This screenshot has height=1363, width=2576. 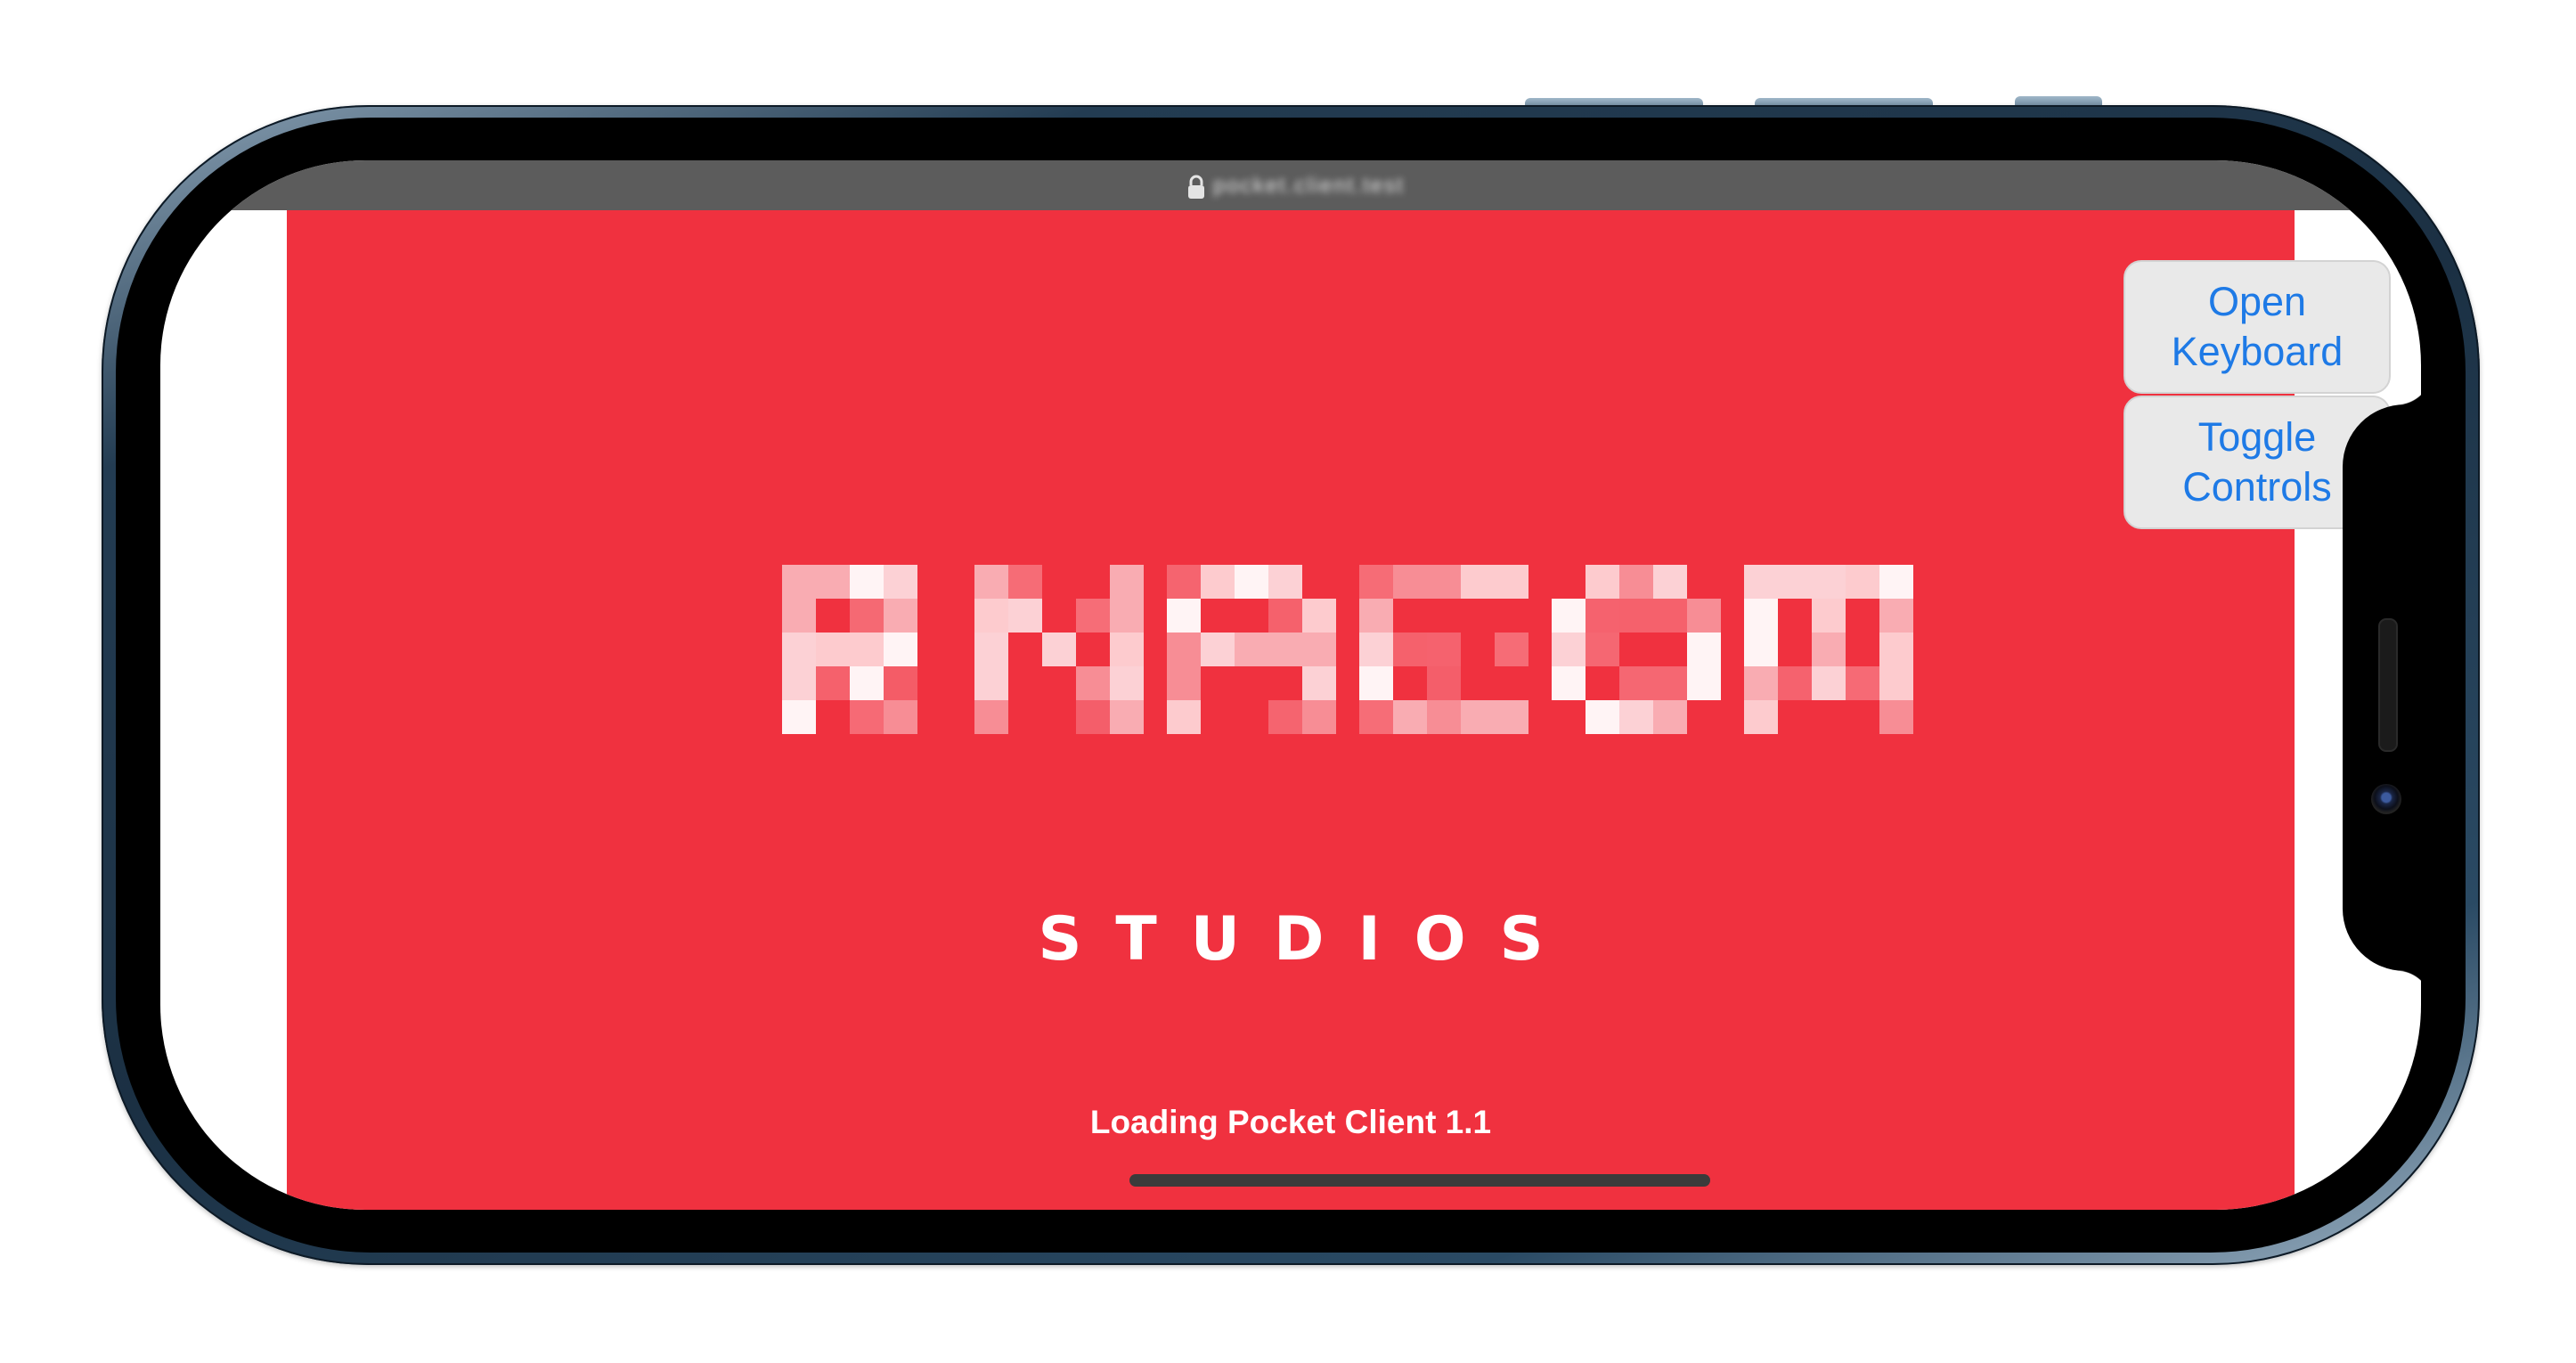 What do you see at coordinates (1419, 1180) in the screenshot?
I see `home-indicator` at bounding box center [1419, 1180].